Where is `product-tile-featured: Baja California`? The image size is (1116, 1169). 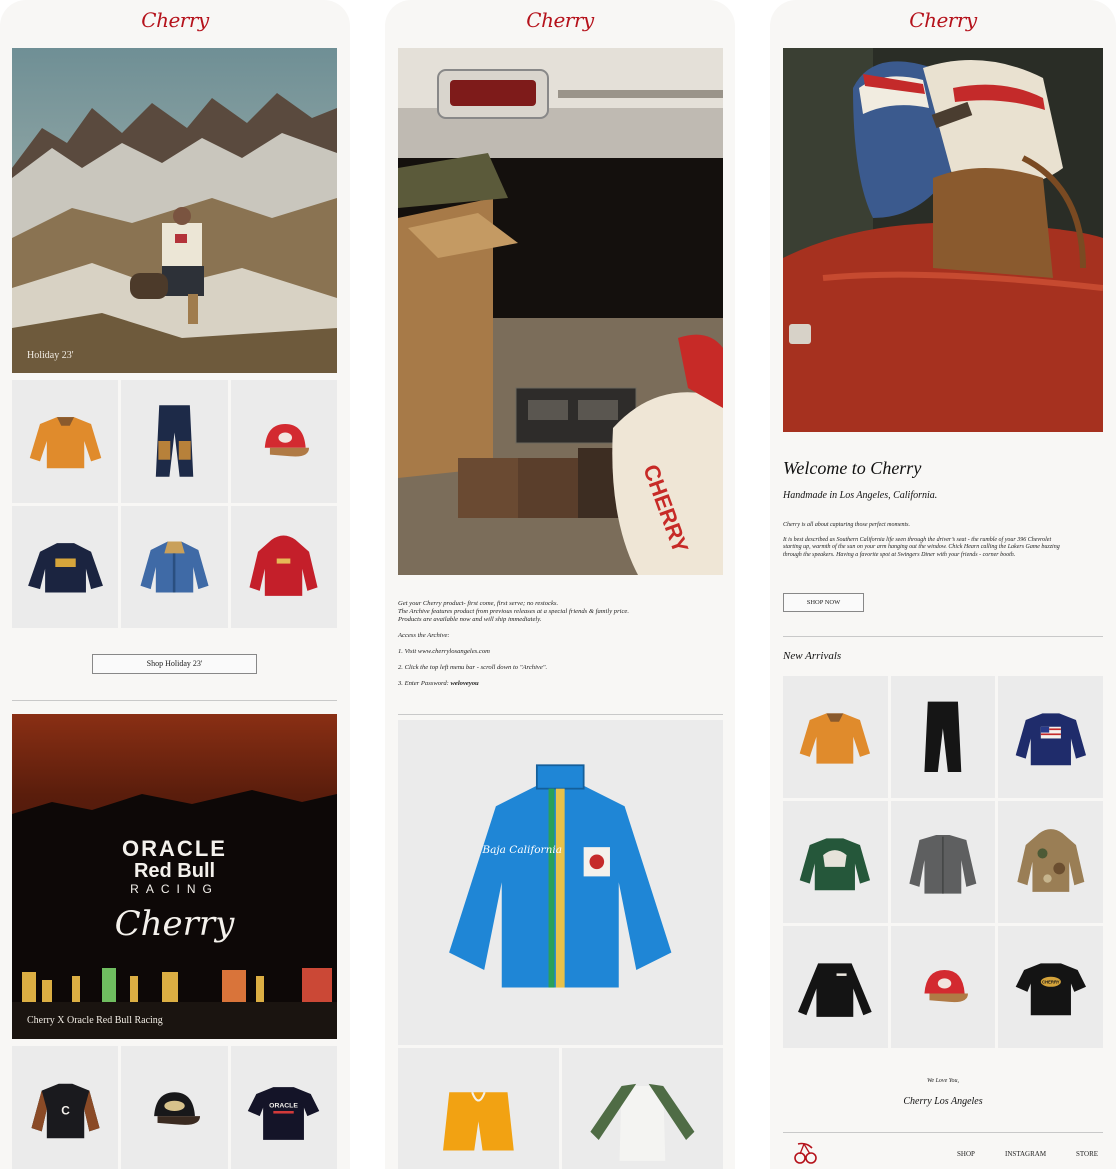
product-tile-featured: Baja California is located at coordinates (560, 882).